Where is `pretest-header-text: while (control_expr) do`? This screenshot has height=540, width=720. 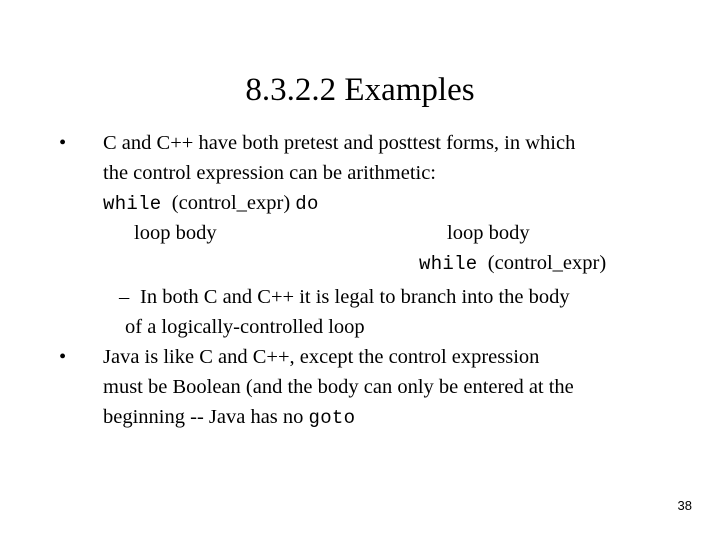 pretest-header-text: while (control_expr) do is located at coordinates (211, 203).